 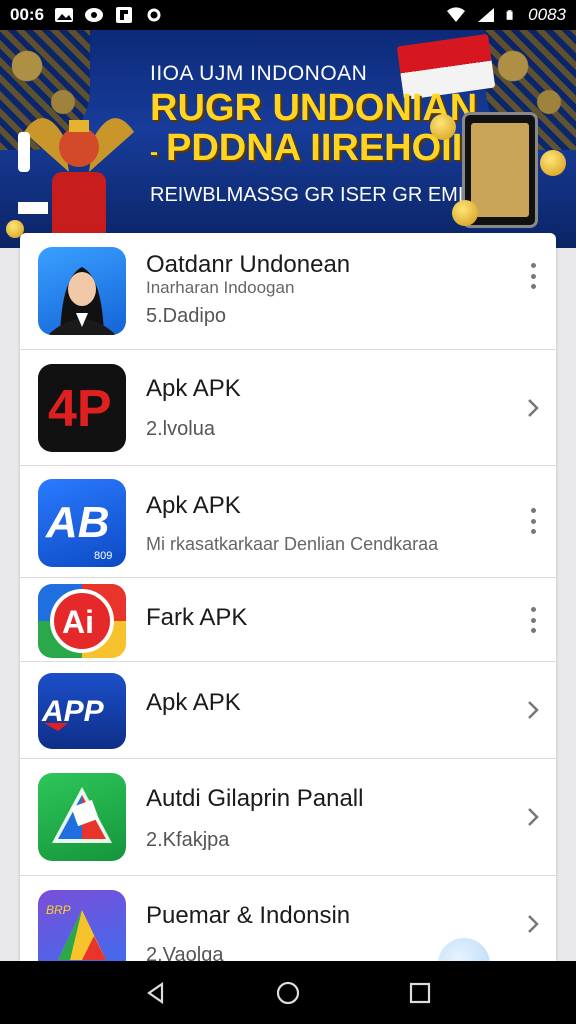 I want to click on recents-icon, so click(x=420, y=992).